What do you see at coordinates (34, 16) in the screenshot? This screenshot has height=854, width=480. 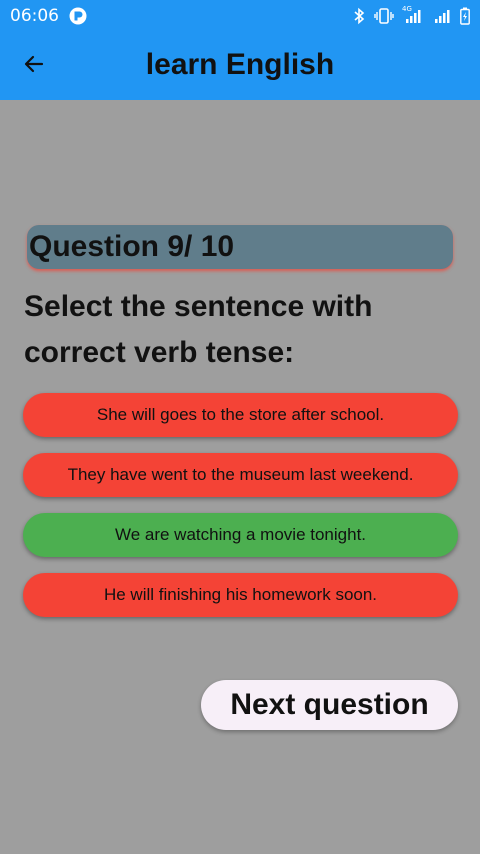 I see `status-time: 06:06` at bounding box center [34, 16].